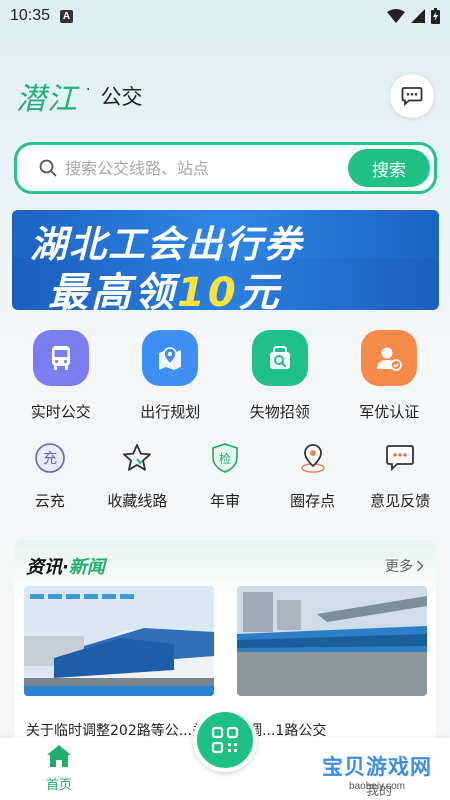 This screenshot has height=800, width=450. I want to click on annual-review-icon: 检, so click(225, 458).